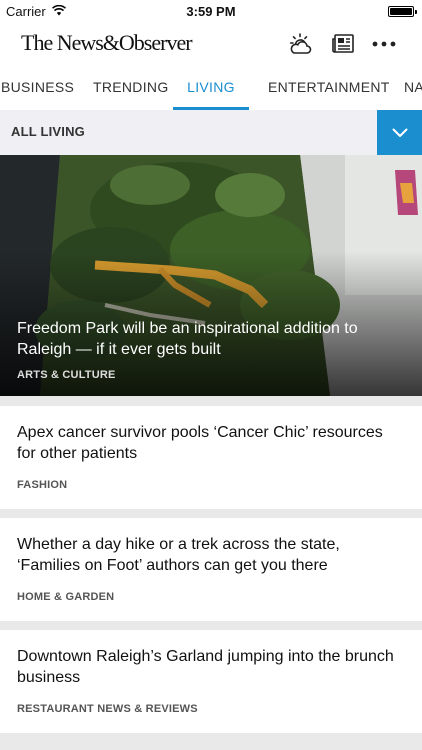 This screenshot has height=750, width=422. Describe the element at coordinates (300, 44) in the screenshot. I see `weather-icon` at that location.